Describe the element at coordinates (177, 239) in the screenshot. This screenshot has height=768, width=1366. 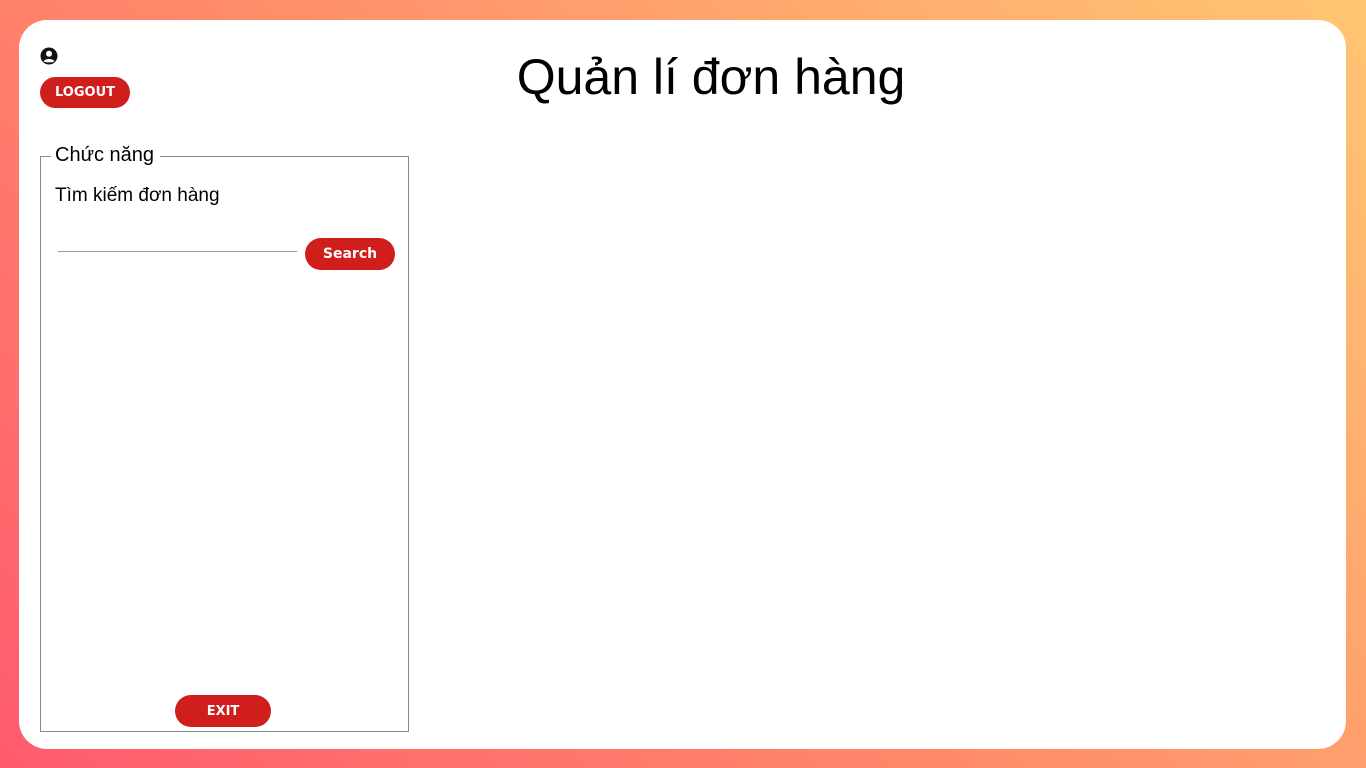
I see `search-input` at that location.